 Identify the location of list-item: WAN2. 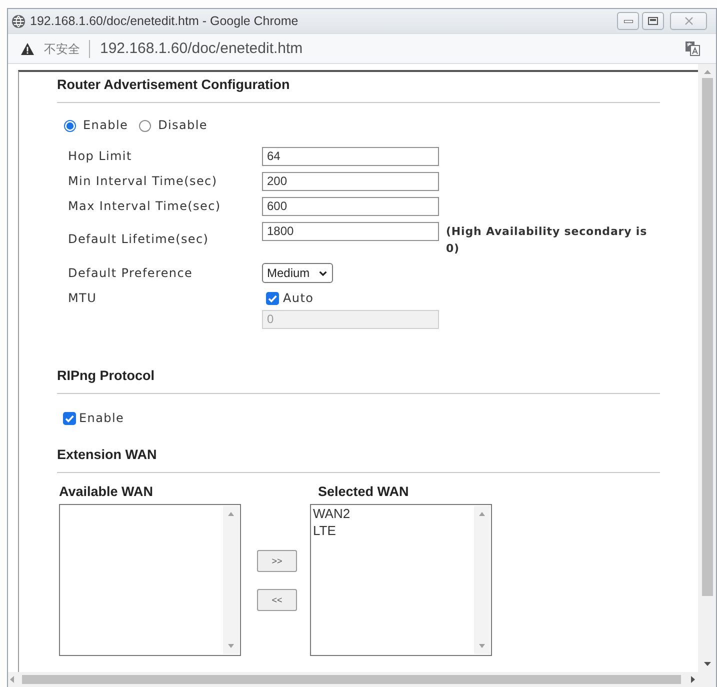
(392, 513).